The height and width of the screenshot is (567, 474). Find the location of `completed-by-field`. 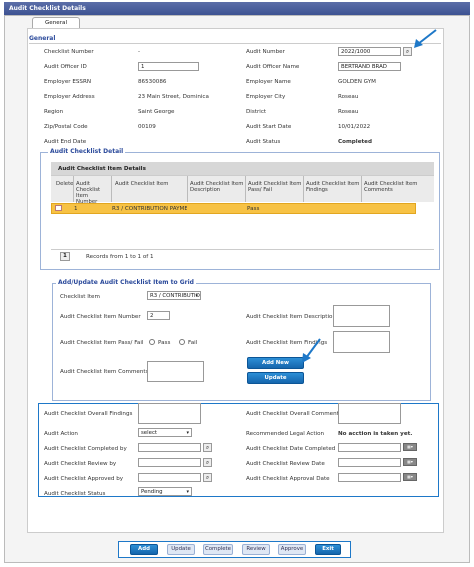

completed-by-field is located at coordinates (169, 447).